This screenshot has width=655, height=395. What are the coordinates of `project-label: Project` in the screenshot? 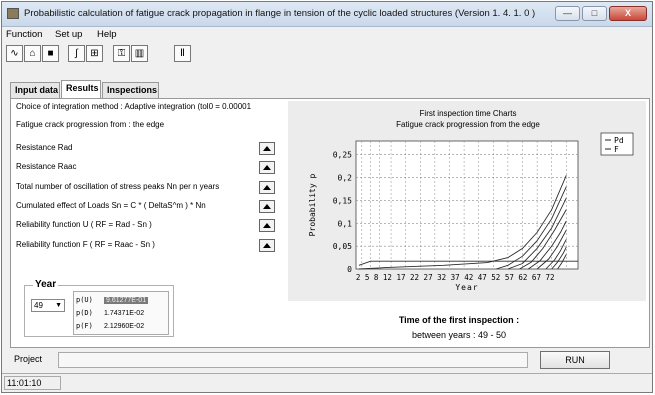 It's located at (28, 359).